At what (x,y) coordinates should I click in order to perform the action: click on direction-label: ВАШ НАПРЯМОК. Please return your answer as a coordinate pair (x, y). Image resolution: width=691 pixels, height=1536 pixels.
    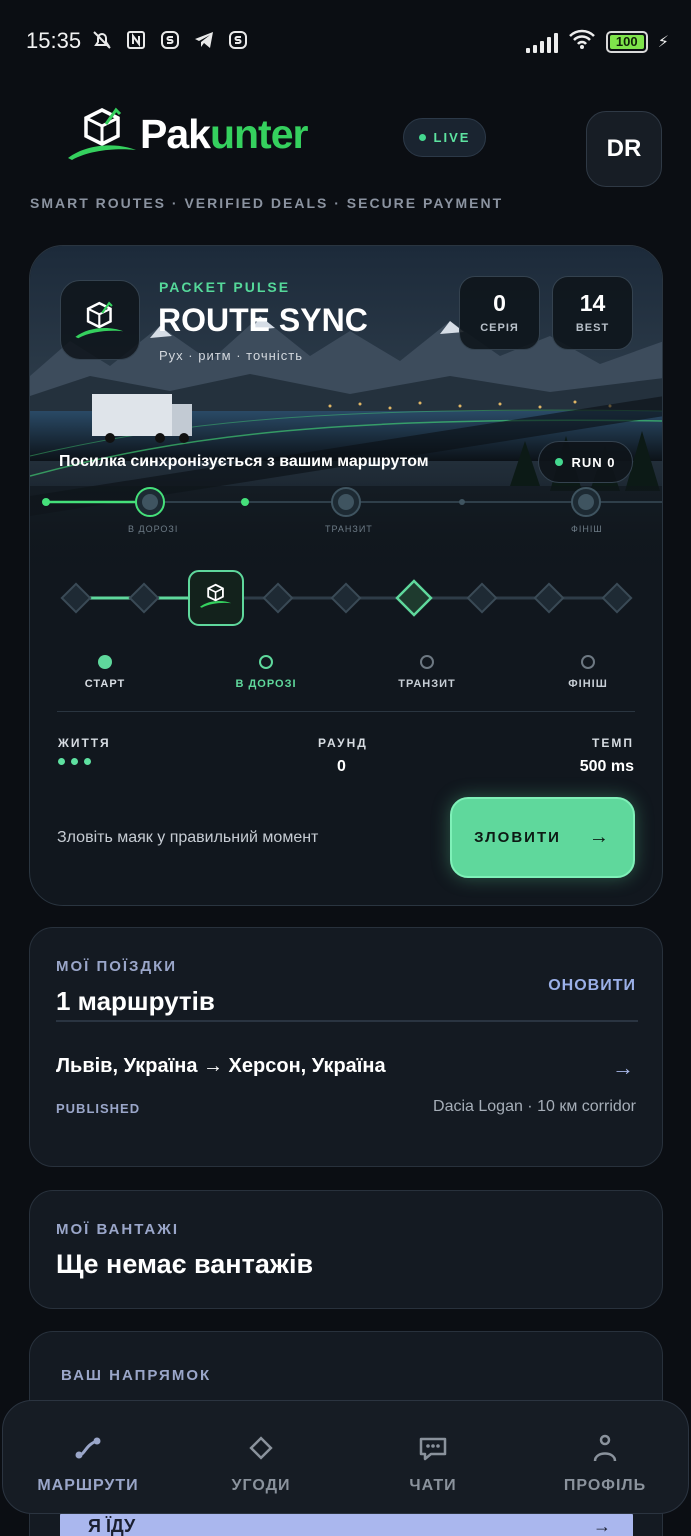
    Looking at the image, I should click on (136, 1375).